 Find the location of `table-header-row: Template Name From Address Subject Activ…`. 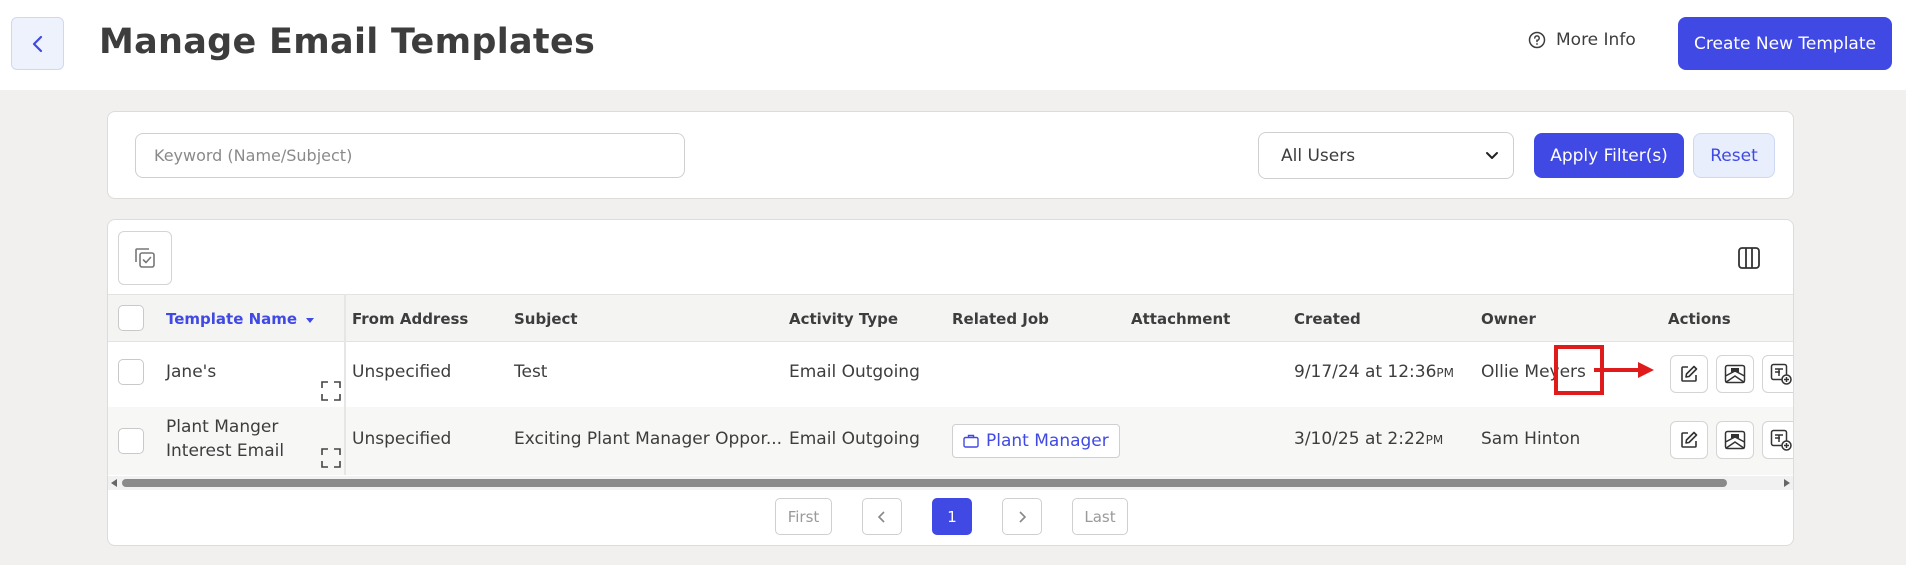

table-header-row: Template Name From Address Subject Activ… is located at coordinates (950, 318).